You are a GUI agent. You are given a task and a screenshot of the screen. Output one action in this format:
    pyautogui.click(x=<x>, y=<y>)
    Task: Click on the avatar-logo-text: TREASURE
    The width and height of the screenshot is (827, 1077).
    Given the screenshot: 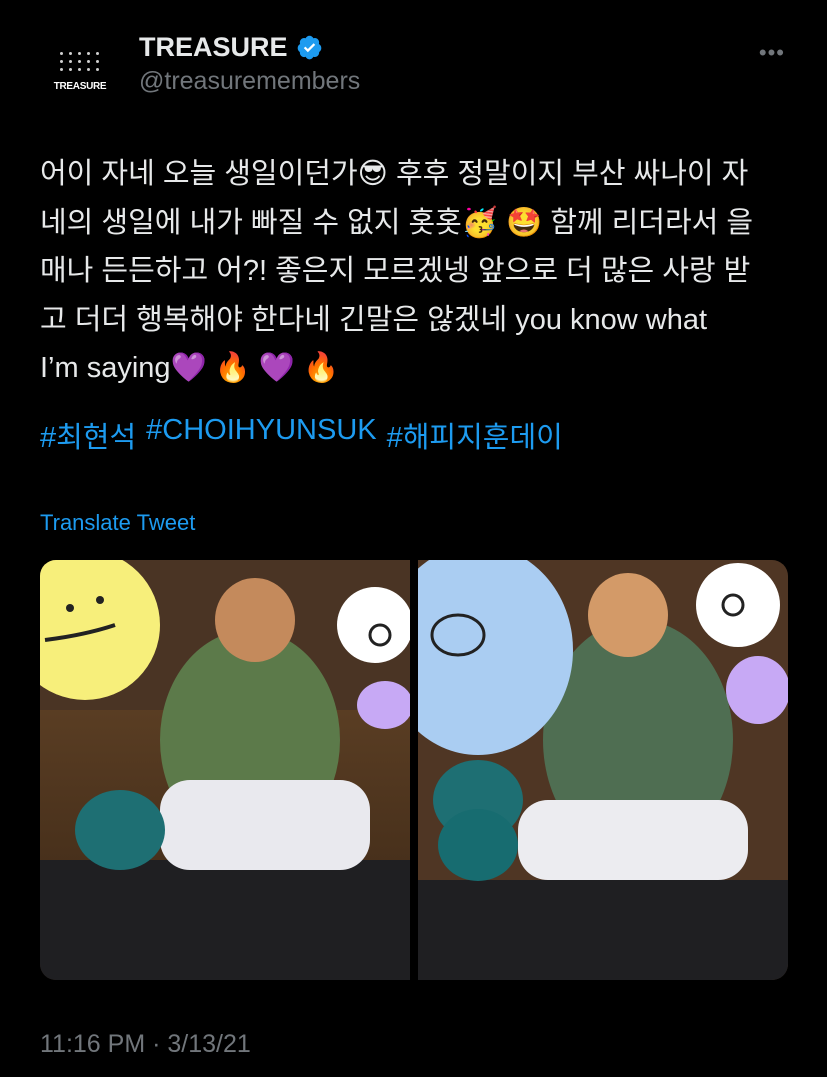 What is the action you would take?
    pyautogui.click(x=80, y=86)
    